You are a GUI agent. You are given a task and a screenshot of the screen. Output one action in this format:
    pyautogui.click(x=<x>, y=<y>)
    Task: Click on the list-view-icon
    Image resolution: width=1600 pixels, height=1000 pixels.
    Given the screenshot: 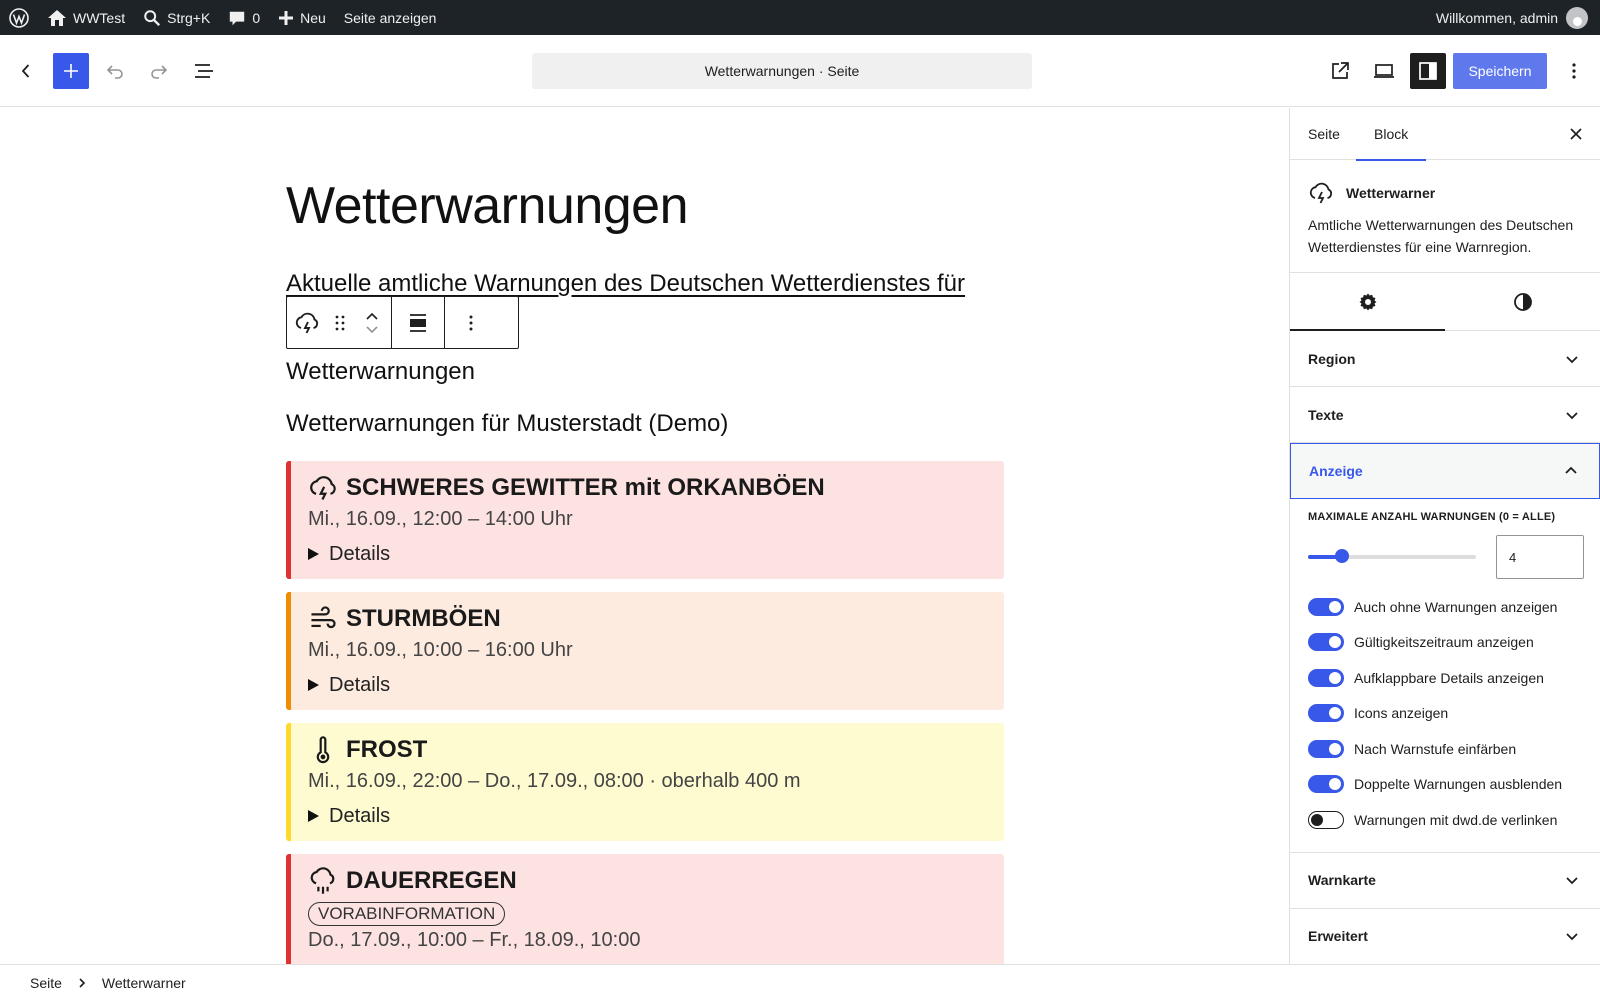 What is the action you would take?
    pyautogui.click(x=204, y=71)
    